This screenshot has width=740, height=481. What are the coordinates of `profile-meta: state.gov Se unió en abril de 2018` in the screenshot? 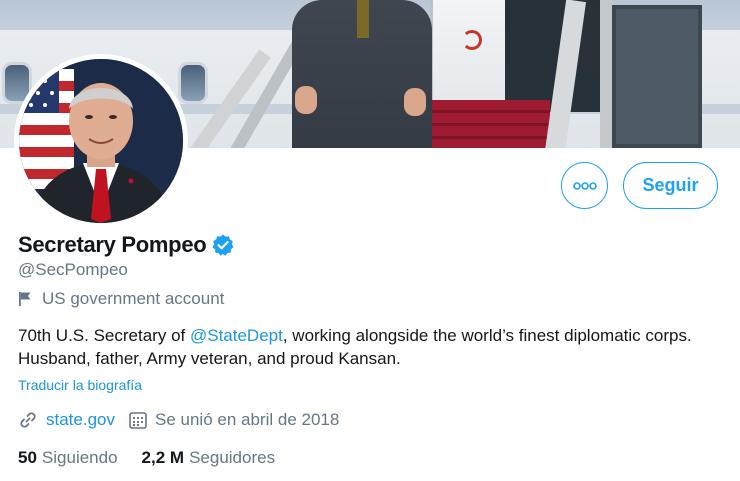 It's located at (178, 420).